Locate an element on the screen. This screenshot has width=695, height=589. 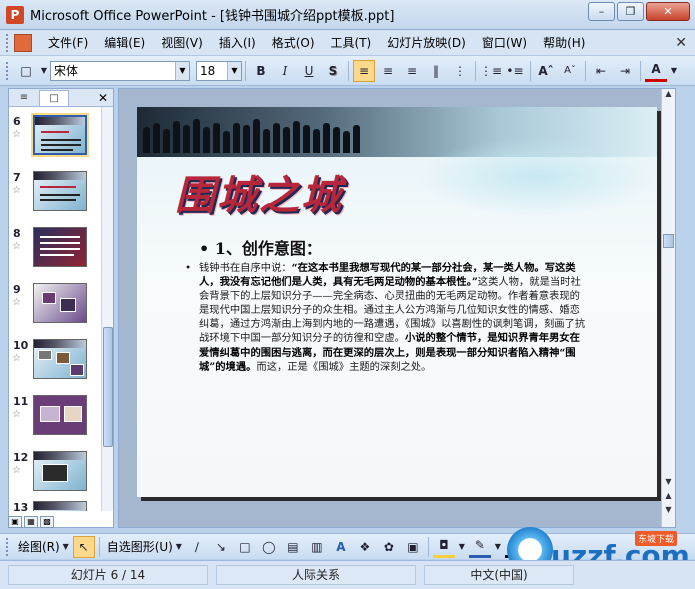
arrow-icon: ↘ is located at coordinates (221, 547).